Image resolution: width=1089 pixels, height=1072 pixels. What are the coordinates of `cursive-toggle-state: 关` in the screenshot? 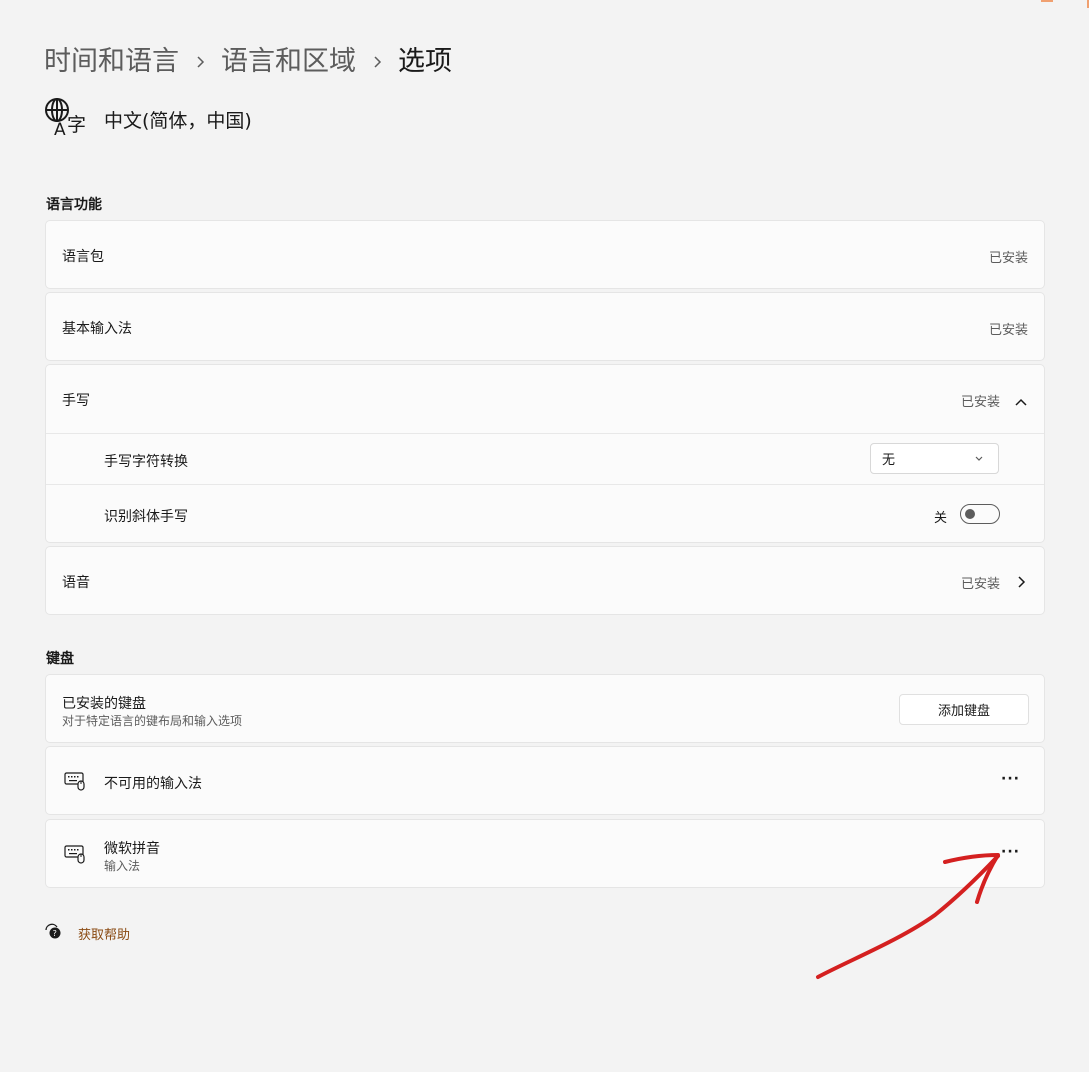 It's located at (941, 518).